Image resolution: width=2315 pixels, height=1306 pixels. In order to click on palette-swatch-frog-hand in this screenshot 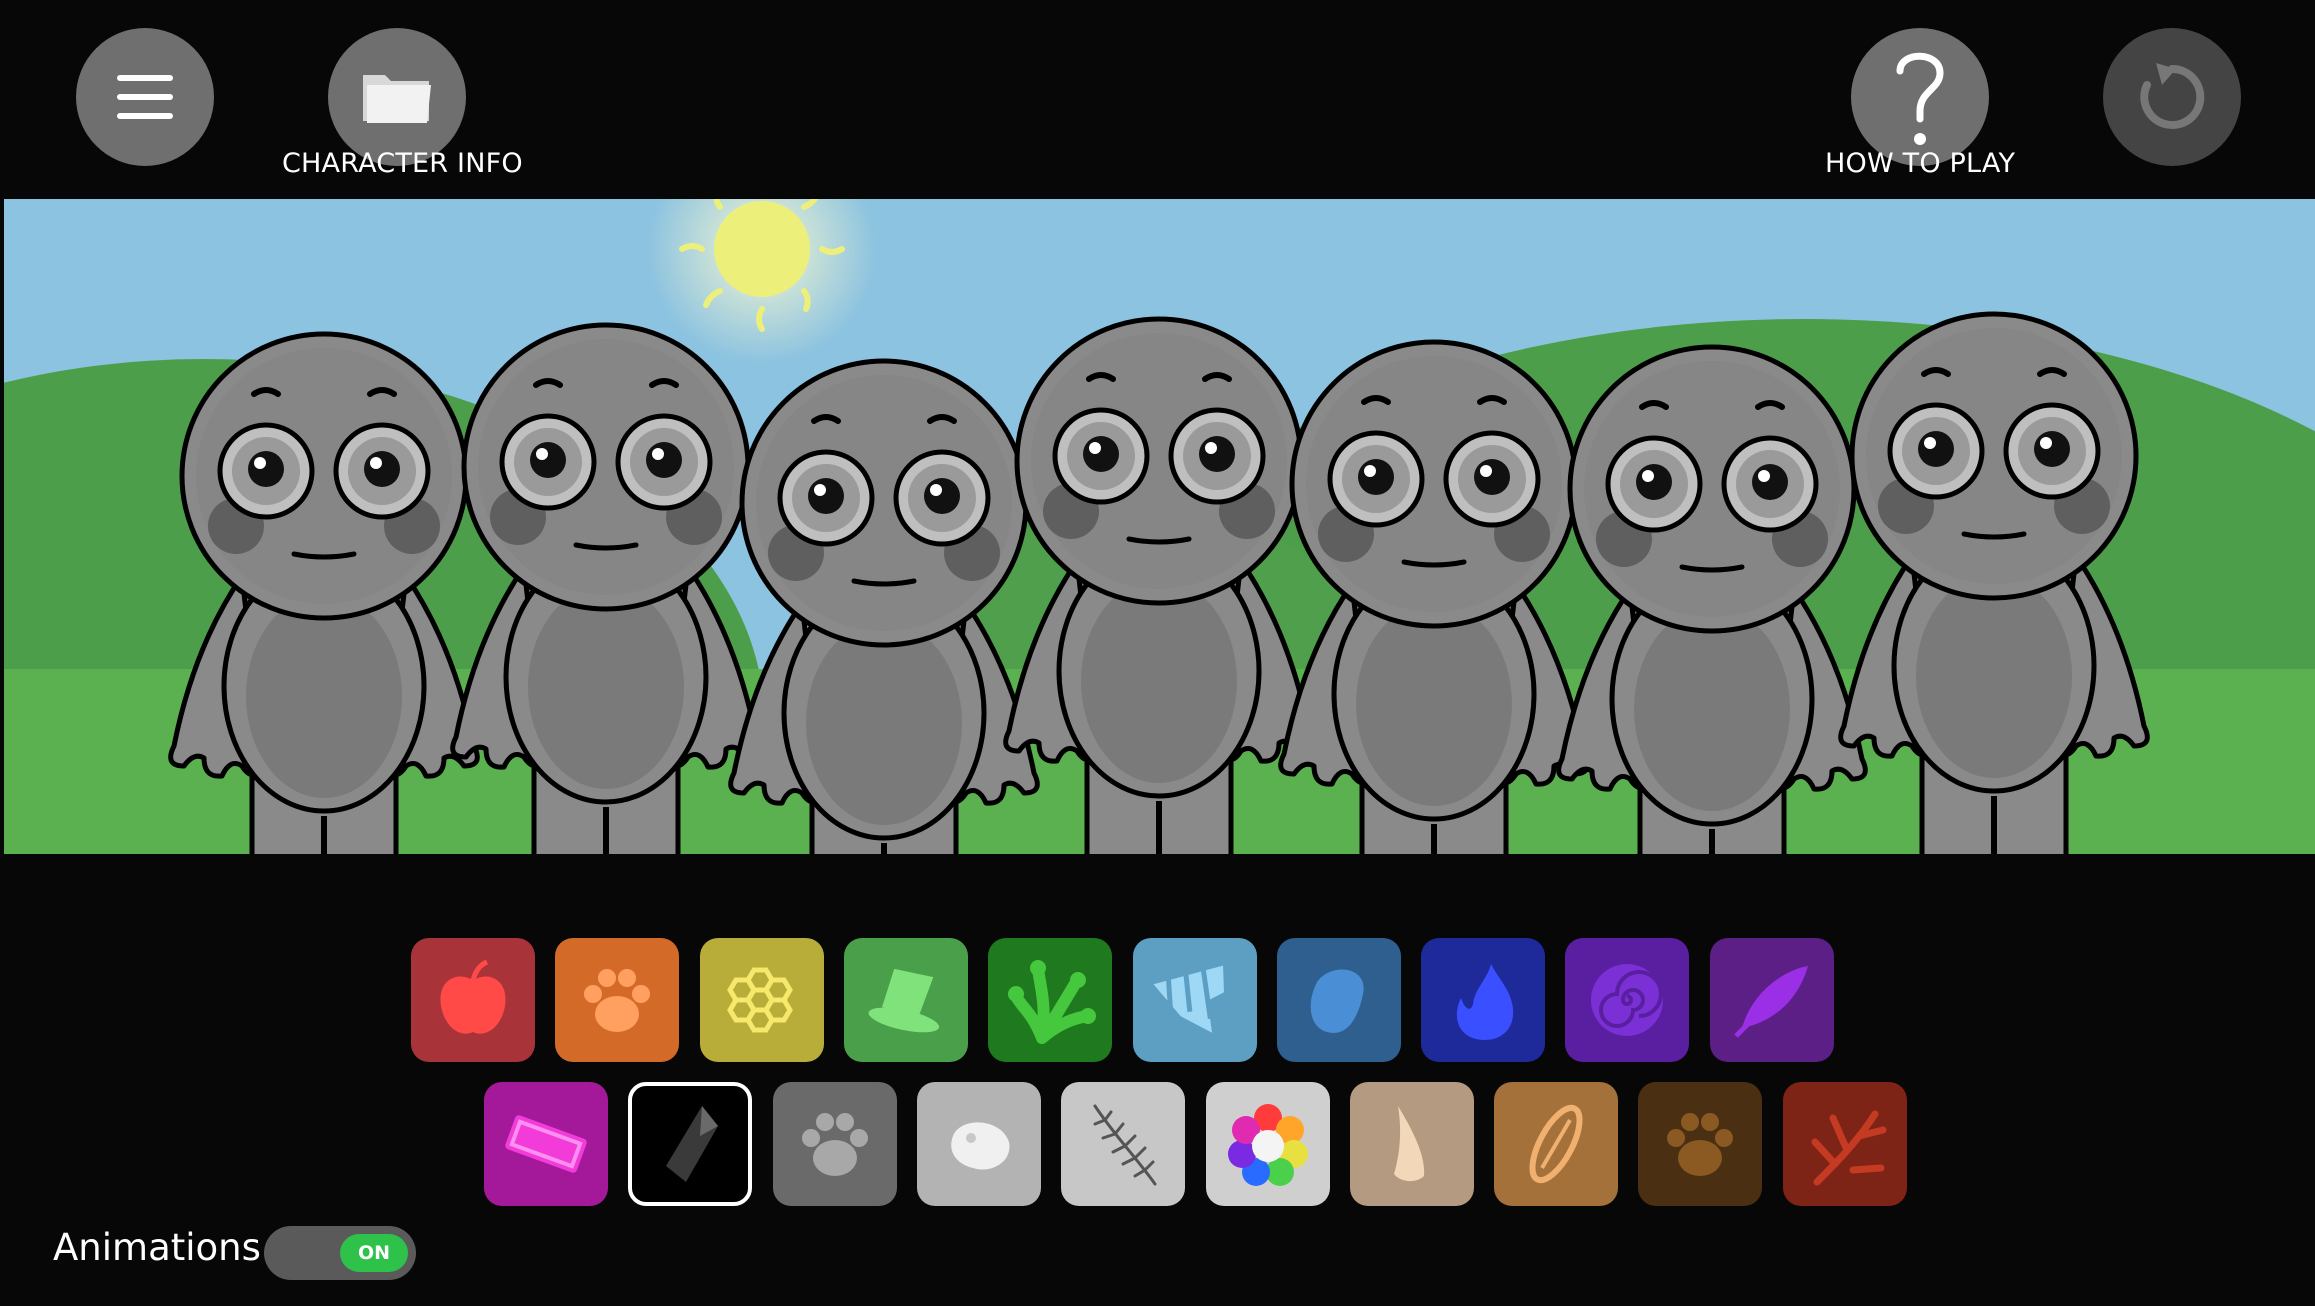, I will do `click(1050, 1000)`.